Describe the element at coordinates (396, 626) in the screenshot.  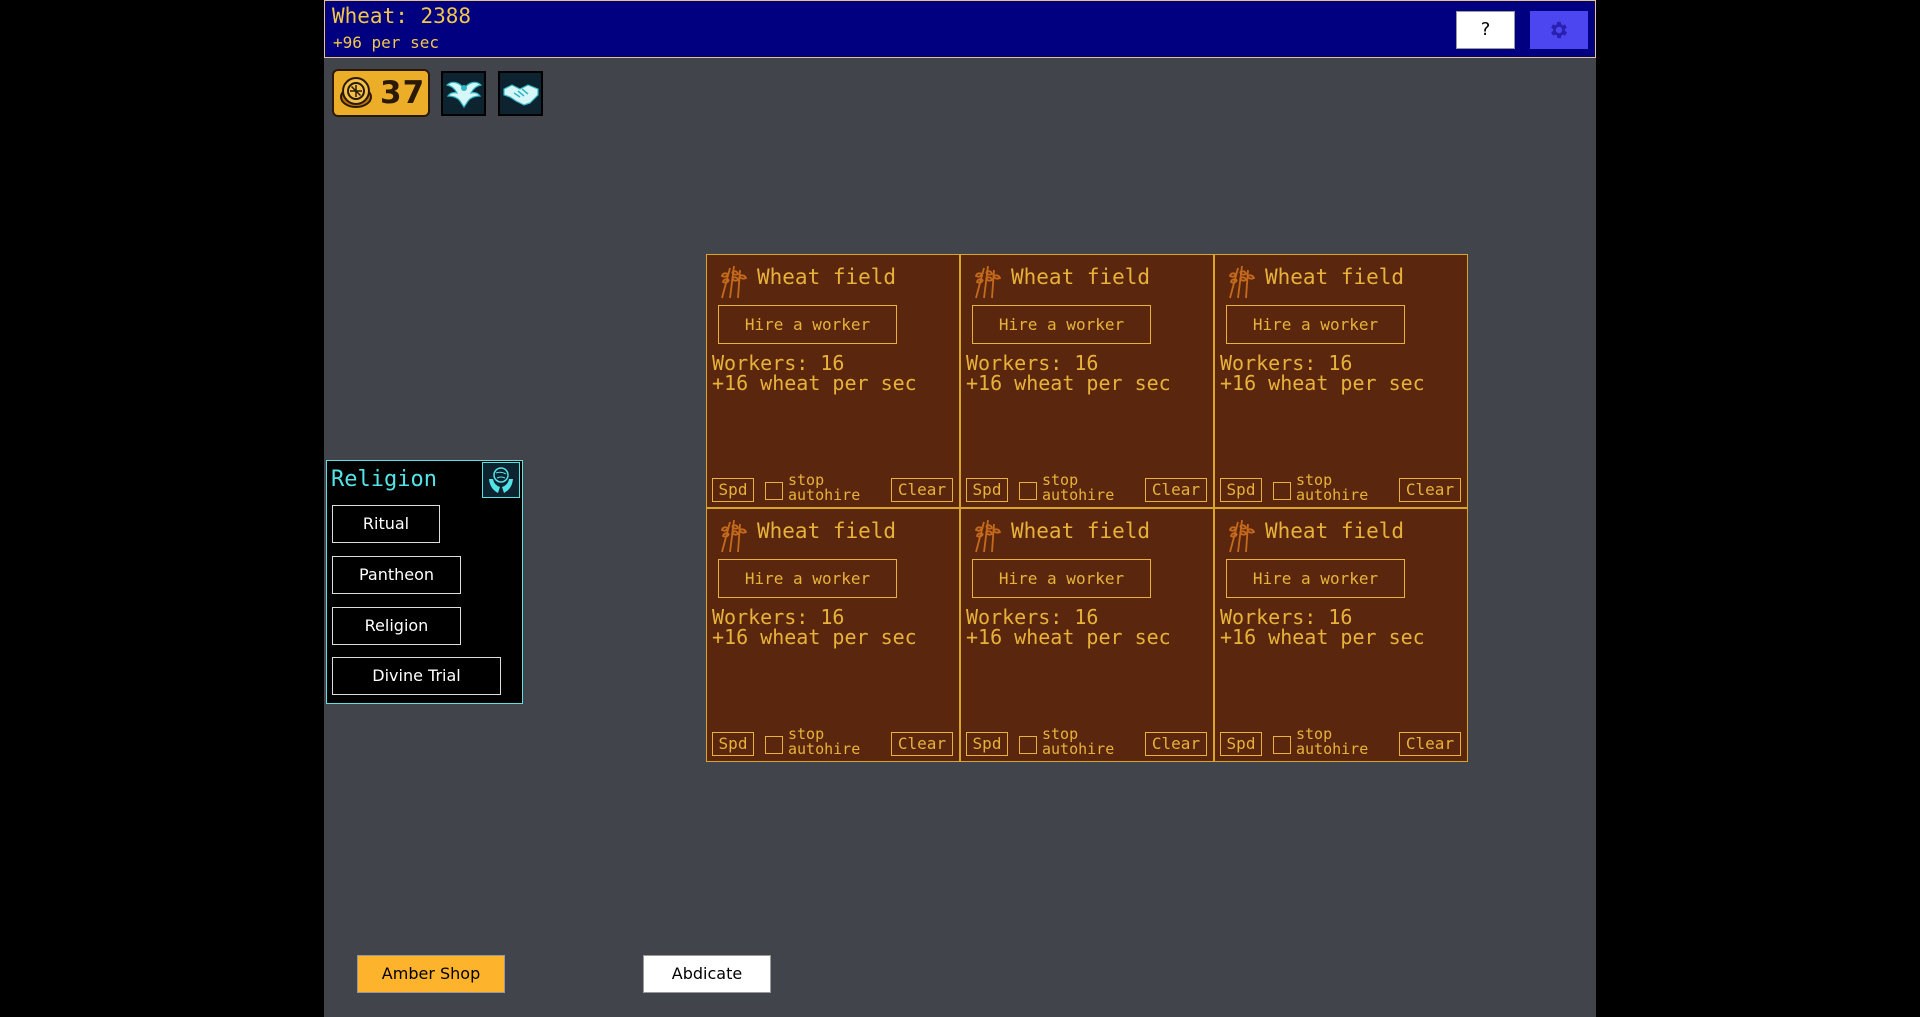
I see `religion-button: Religion` at that location.